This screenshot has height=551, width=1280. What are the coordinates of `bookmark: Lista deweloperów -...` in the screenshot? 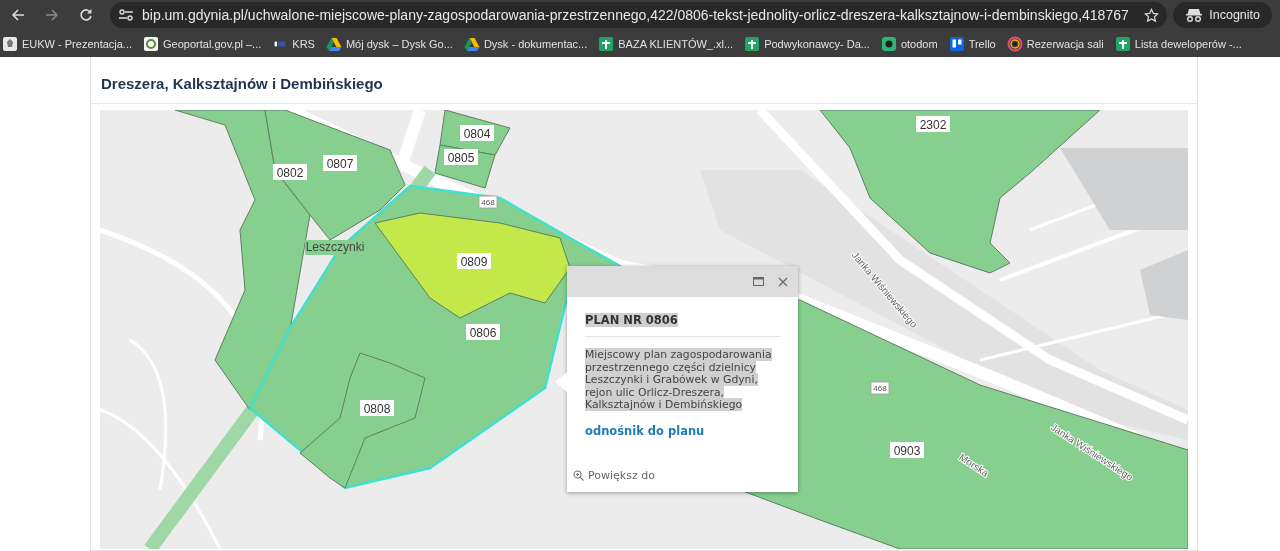 It's located at (1181, 43).